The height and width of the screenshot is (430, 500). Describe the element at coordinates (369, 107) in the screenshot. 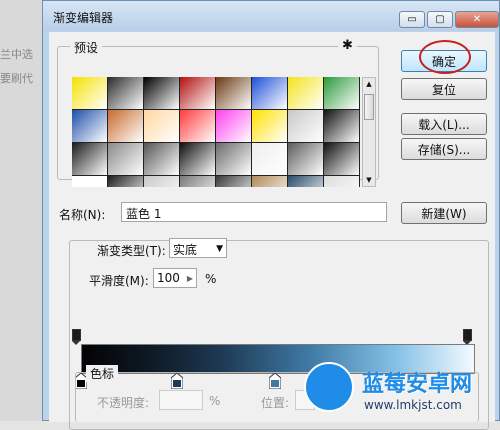

I see `scroll-thumb` at that location.